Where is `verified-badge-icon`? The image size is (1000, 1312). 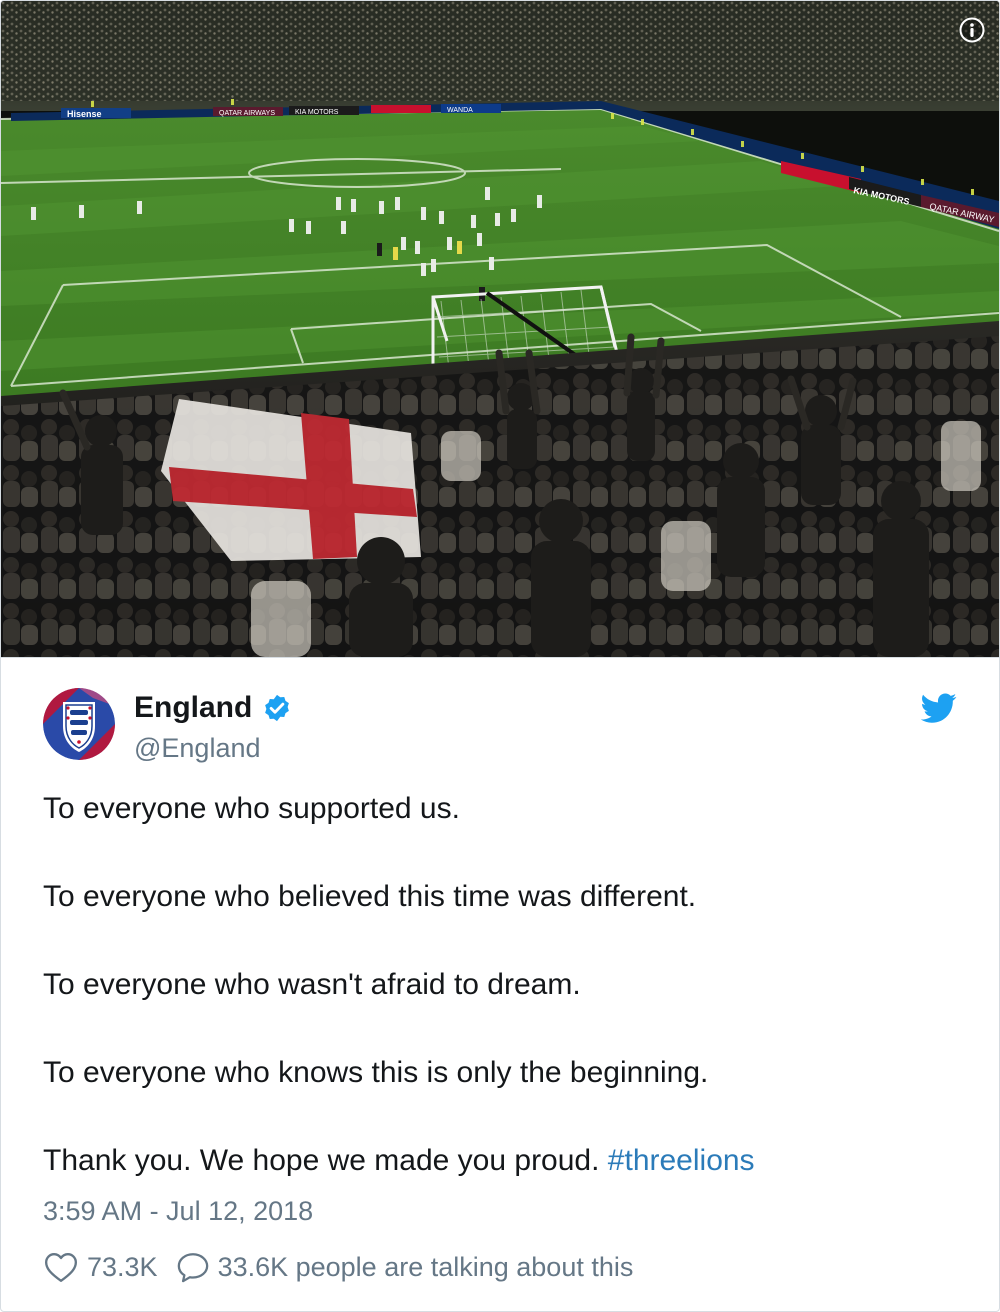
verified-badge-icon is located at coordinates (277, 708).